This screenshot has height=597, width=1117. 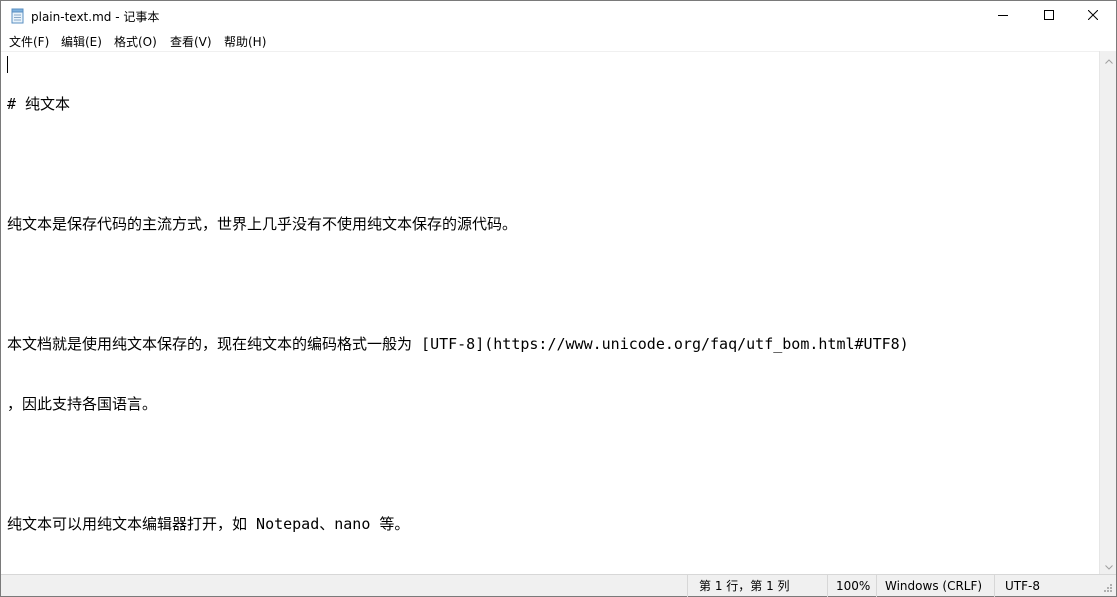 I want to click on chevron-up-icon, so click(x=1108, y=60).